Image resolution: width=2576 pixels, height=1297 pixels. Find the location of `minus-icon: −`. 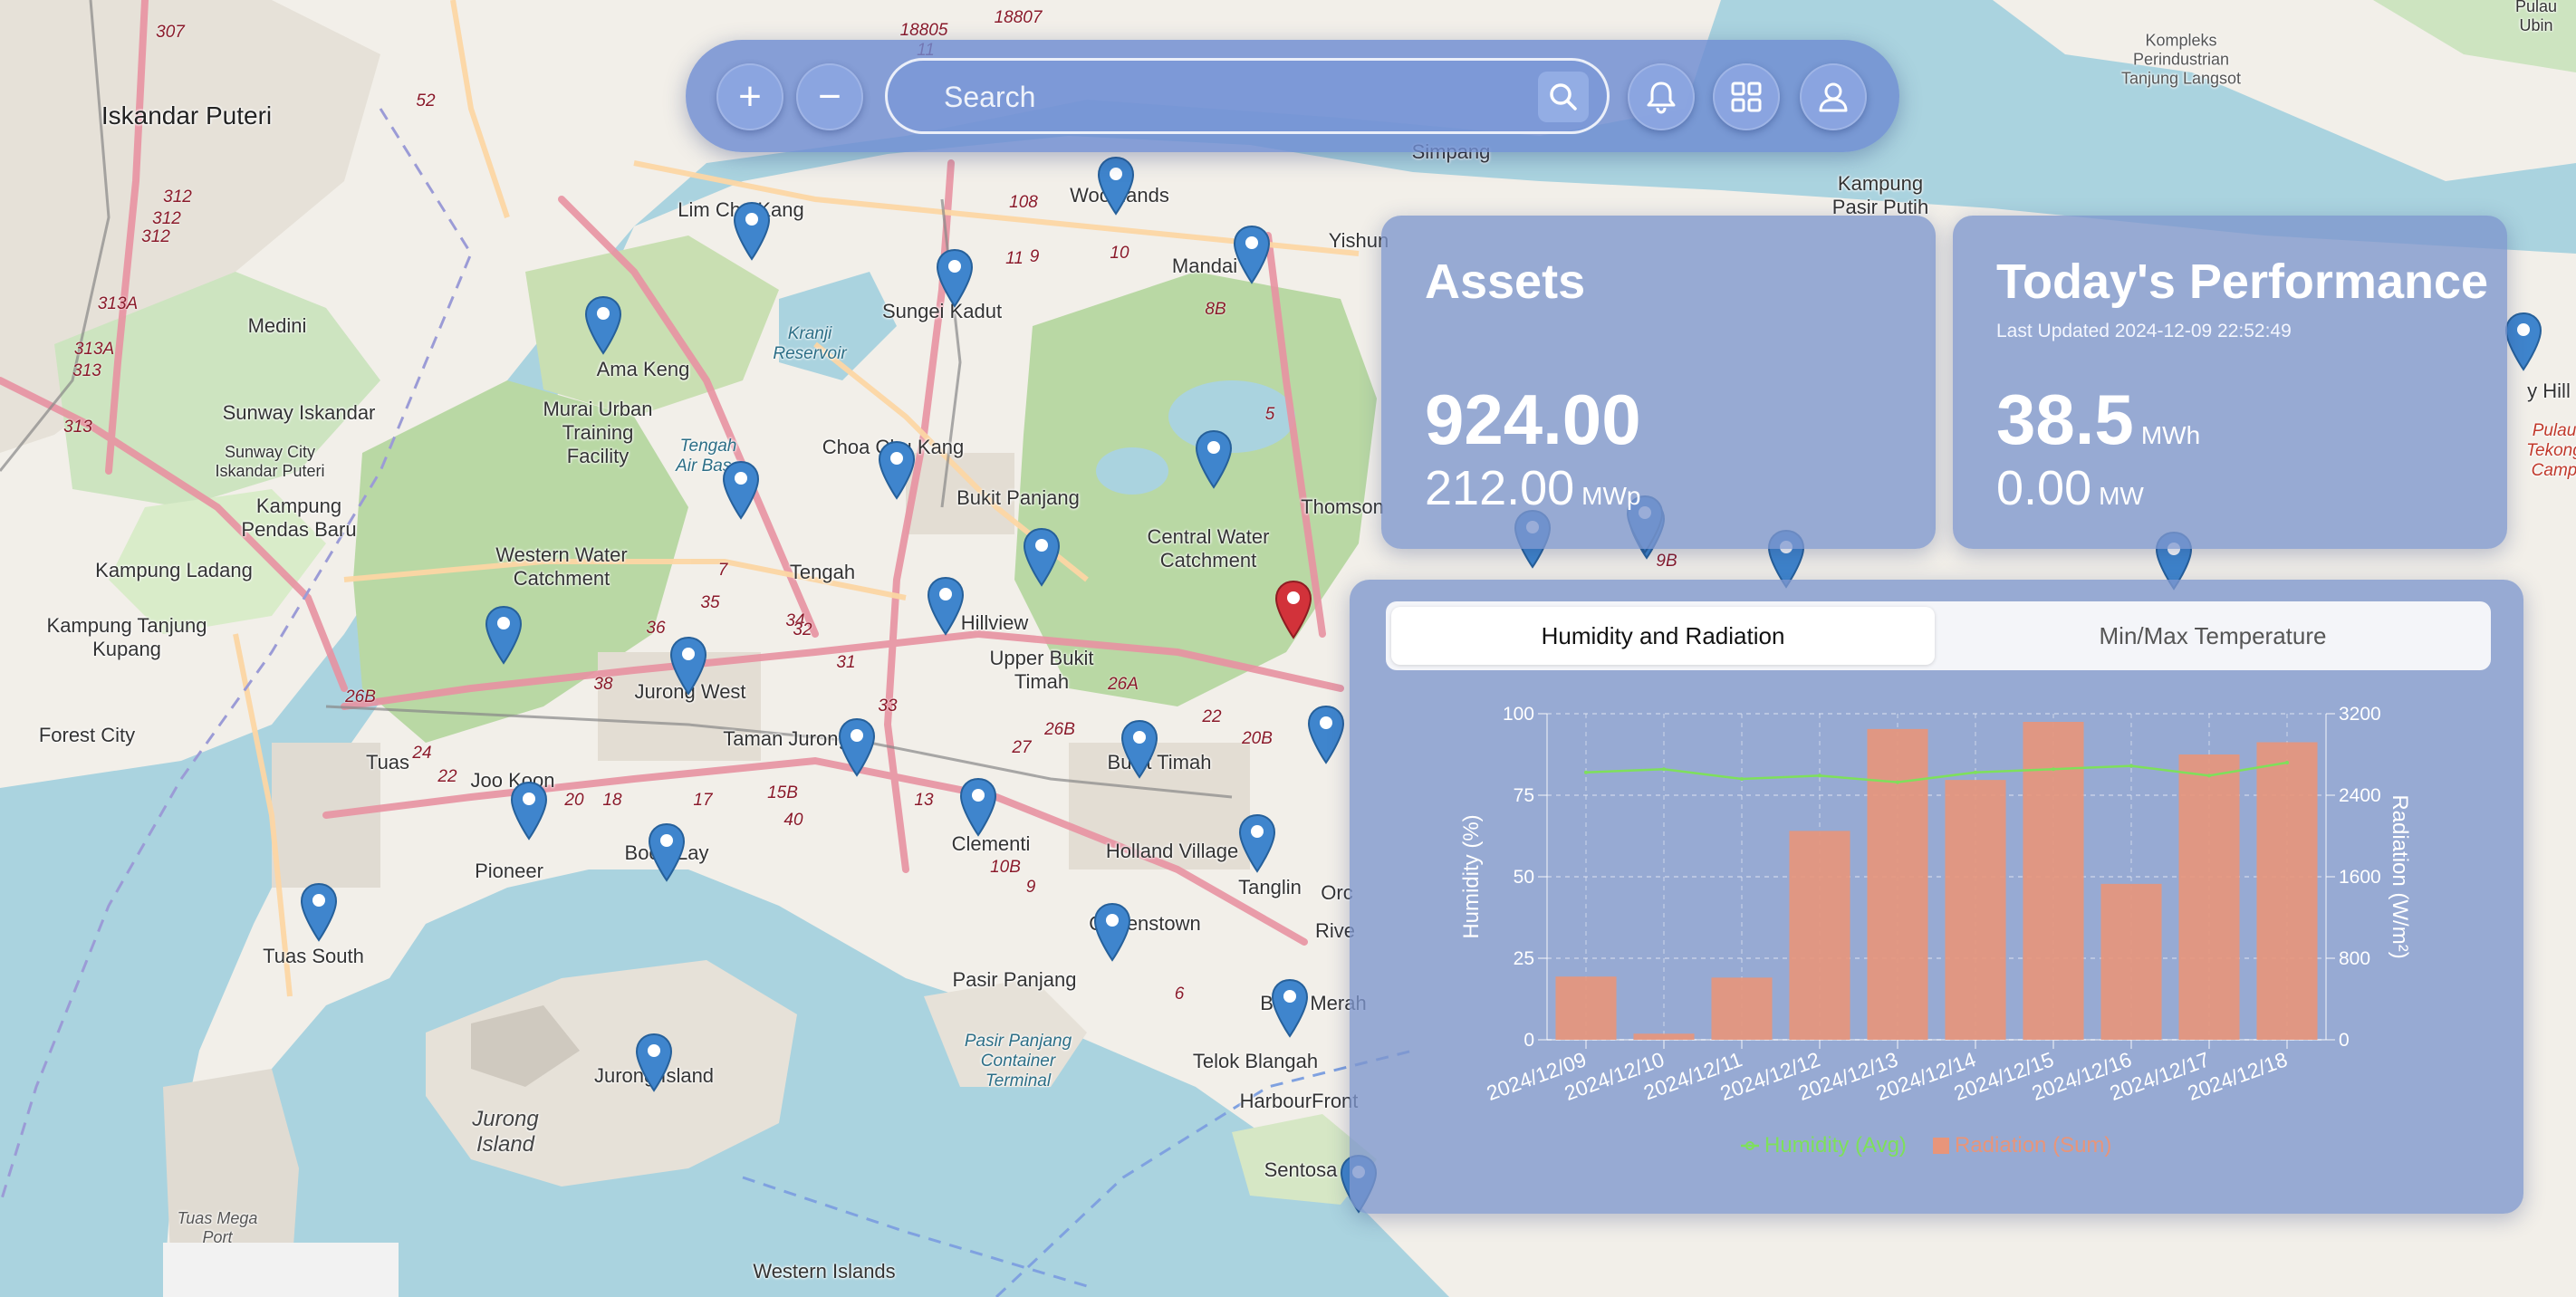

minus-icon: − is located at coordinates (829, 96).